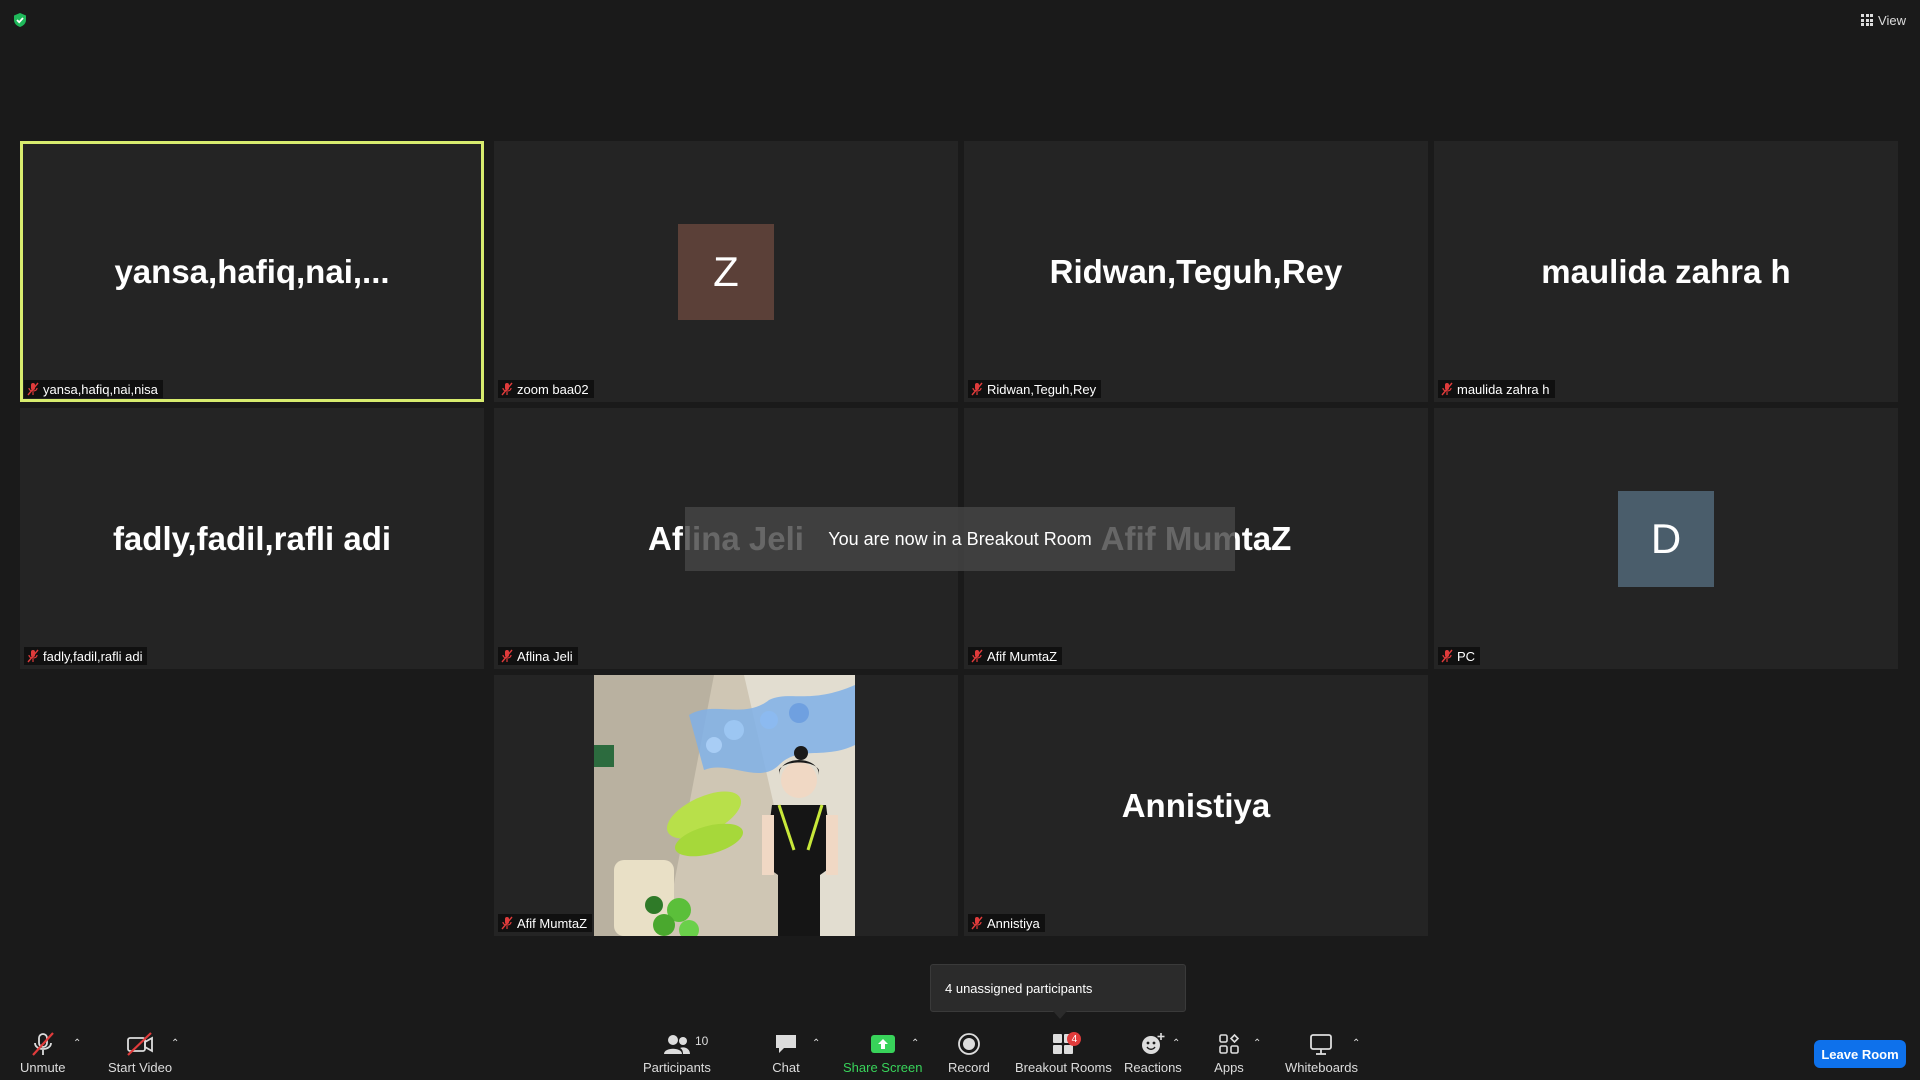 Image resolution: width=1920 pixels, height=1080 pixels. I want to click on participant-display-name: maulida zahra h, so click(1666, 271).